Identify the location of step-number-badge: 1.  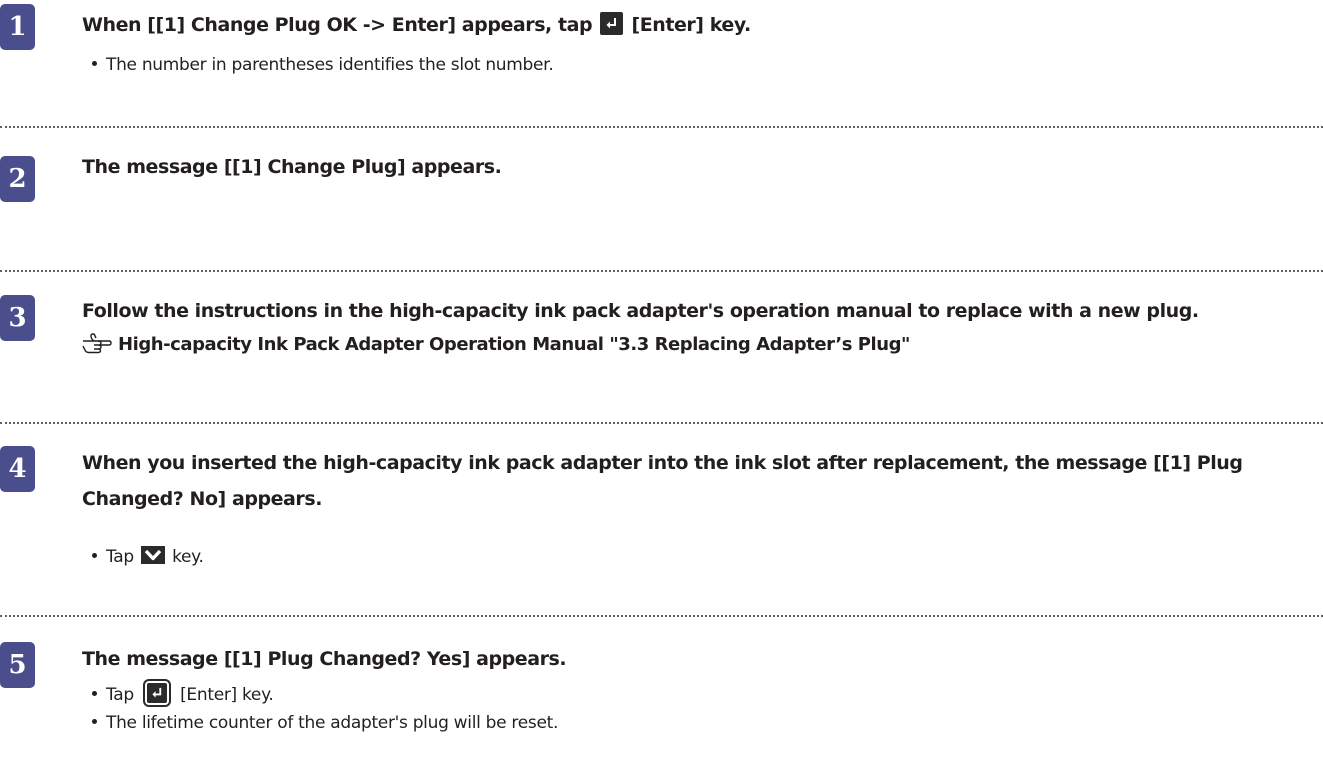
(17, 27).